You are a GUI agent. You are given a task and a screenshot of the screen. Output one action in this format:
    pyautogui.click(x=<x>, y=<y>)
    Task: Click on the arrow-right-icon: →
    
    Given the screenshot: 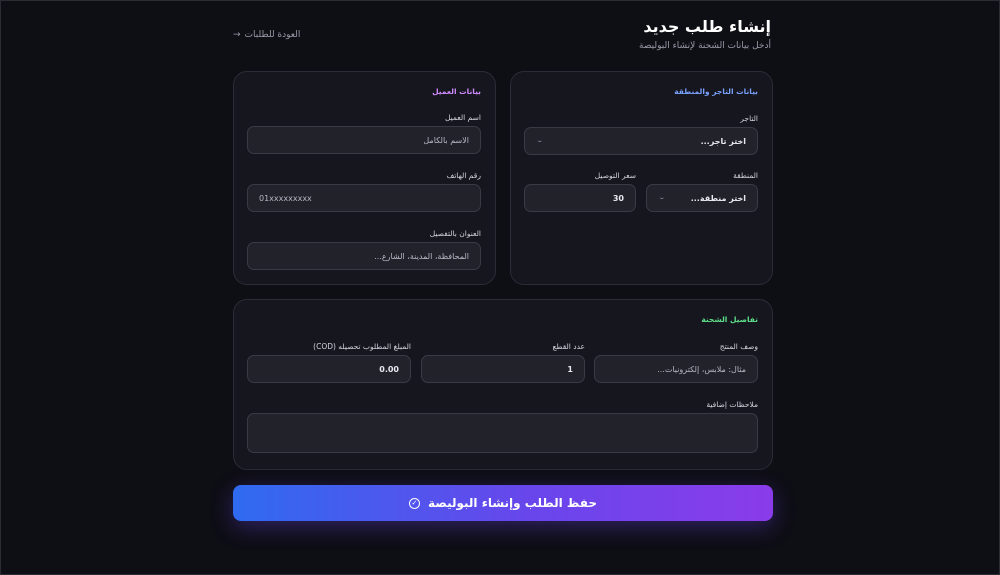 What is the action you would take?
    pyautogui.click(x=237, y=35)
    